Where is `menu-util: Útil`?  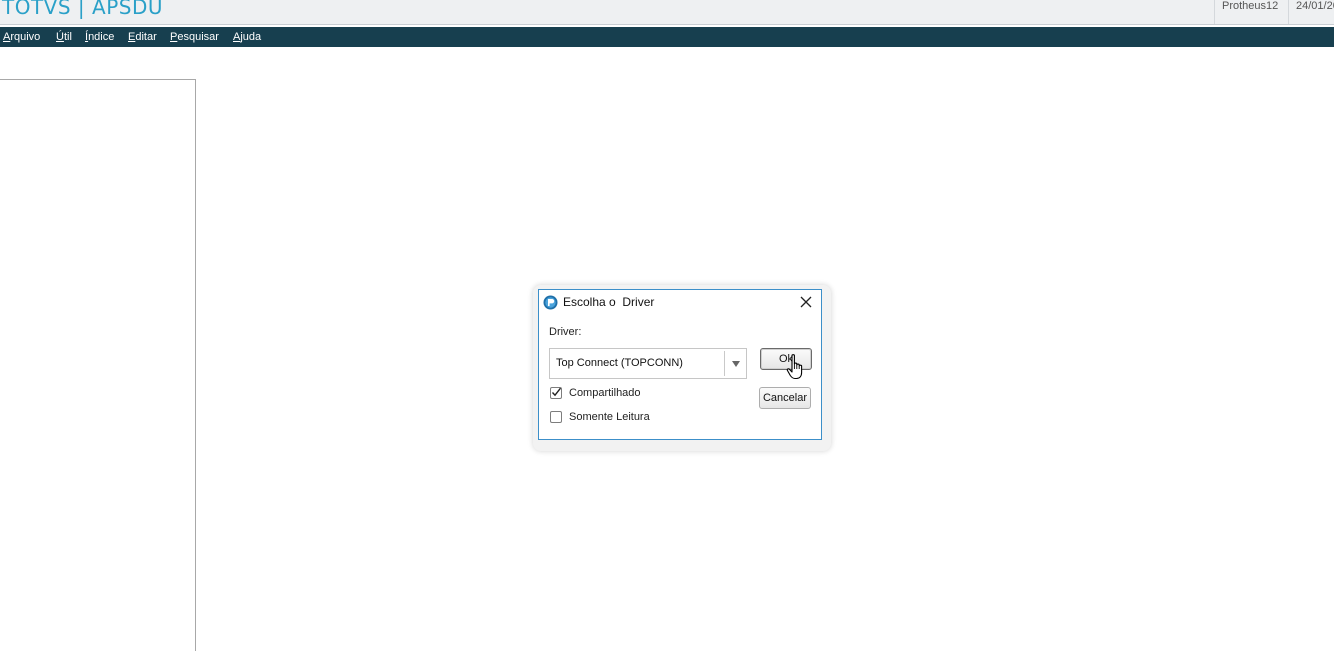
menu-util: Útil is located at coordinates (64, 37).